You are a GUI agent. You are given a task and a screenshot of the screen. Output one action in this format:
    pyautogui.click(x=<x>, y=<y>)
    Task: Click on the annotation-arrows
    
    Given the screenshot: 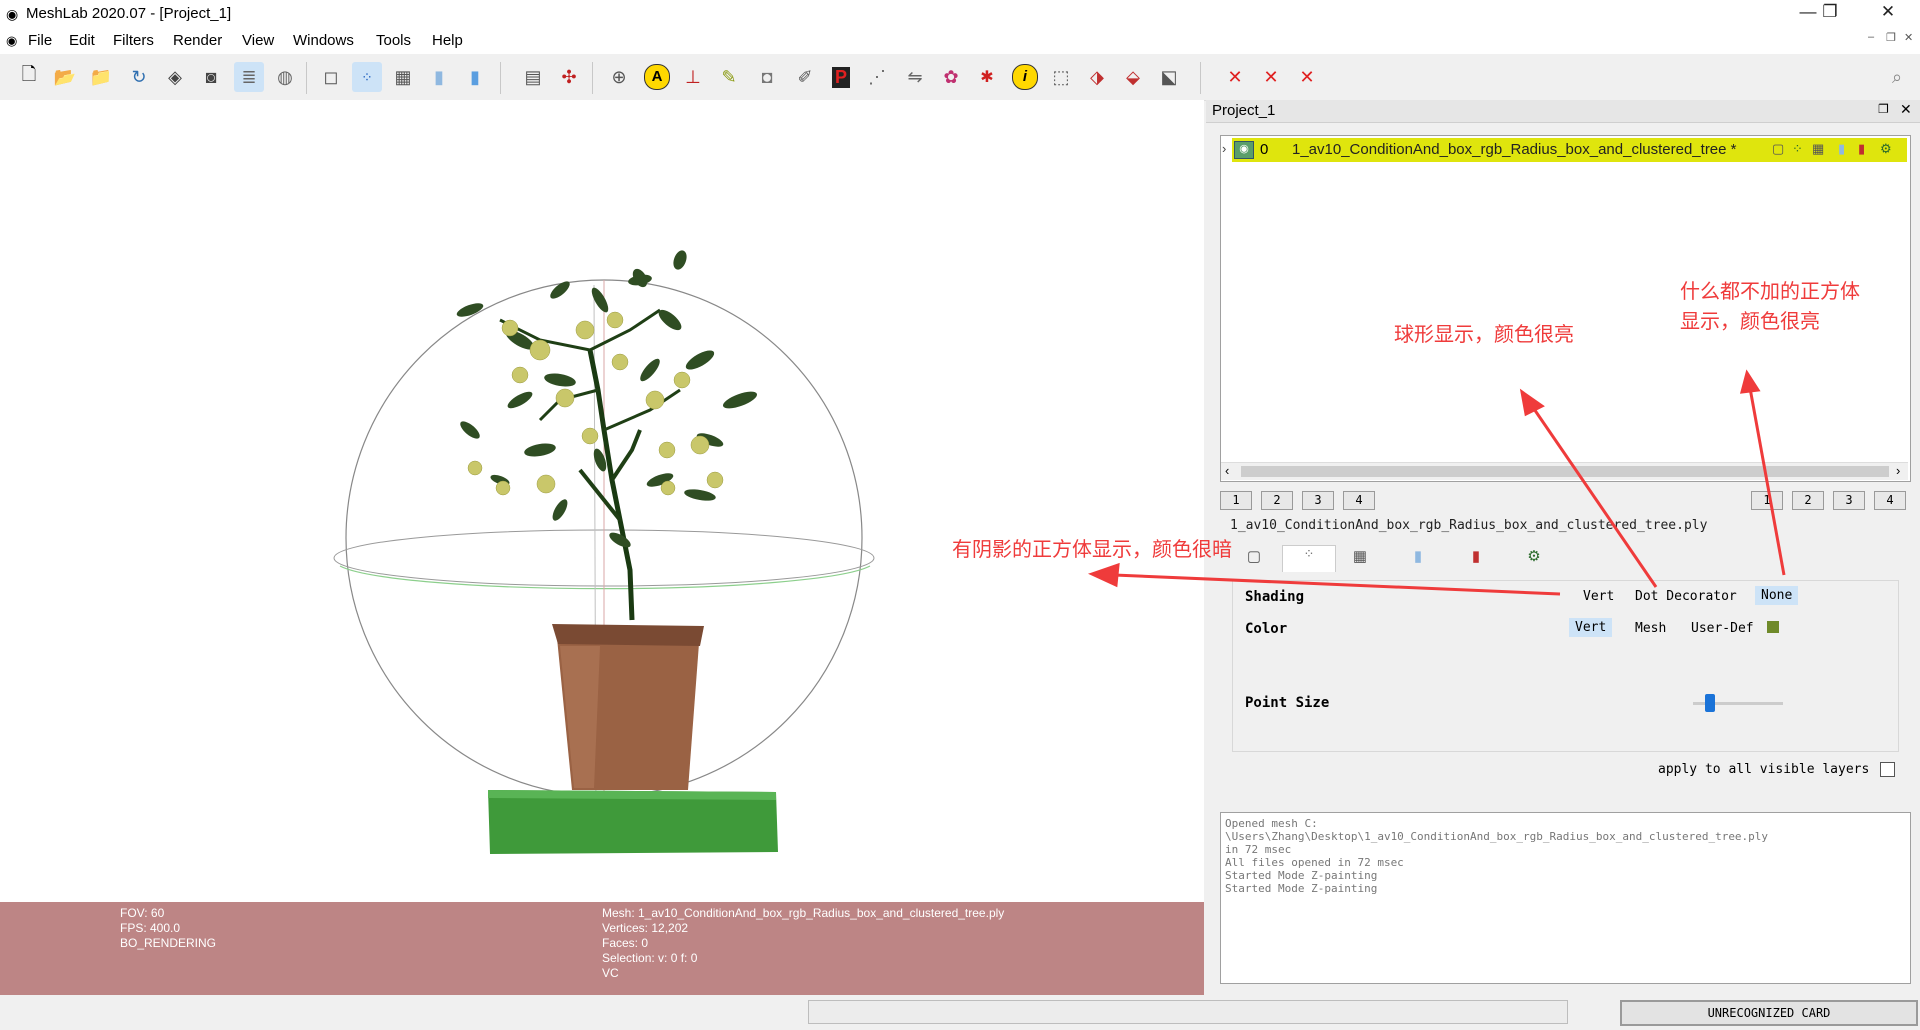 What is the action you would take?
    pyautogui.click(x=1436, y=482)
    